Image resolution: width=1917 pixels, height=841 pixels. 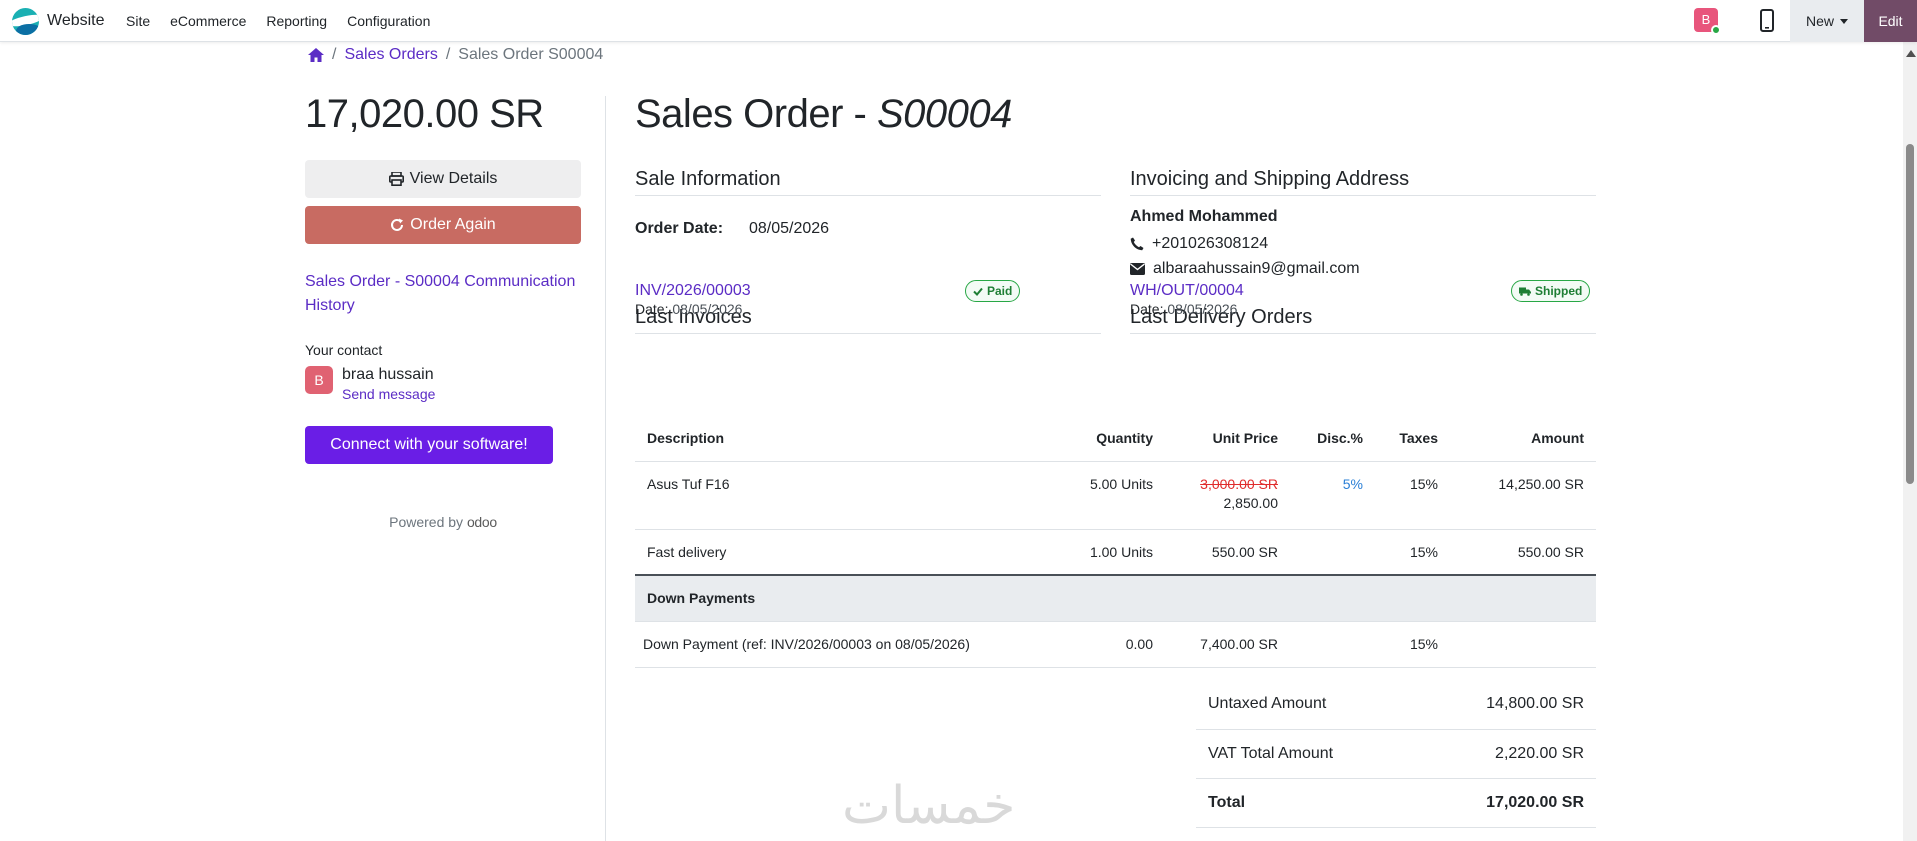 I want to click on totals-row-total: Total 17,020.00 SR, so click(x=1396, y=803).